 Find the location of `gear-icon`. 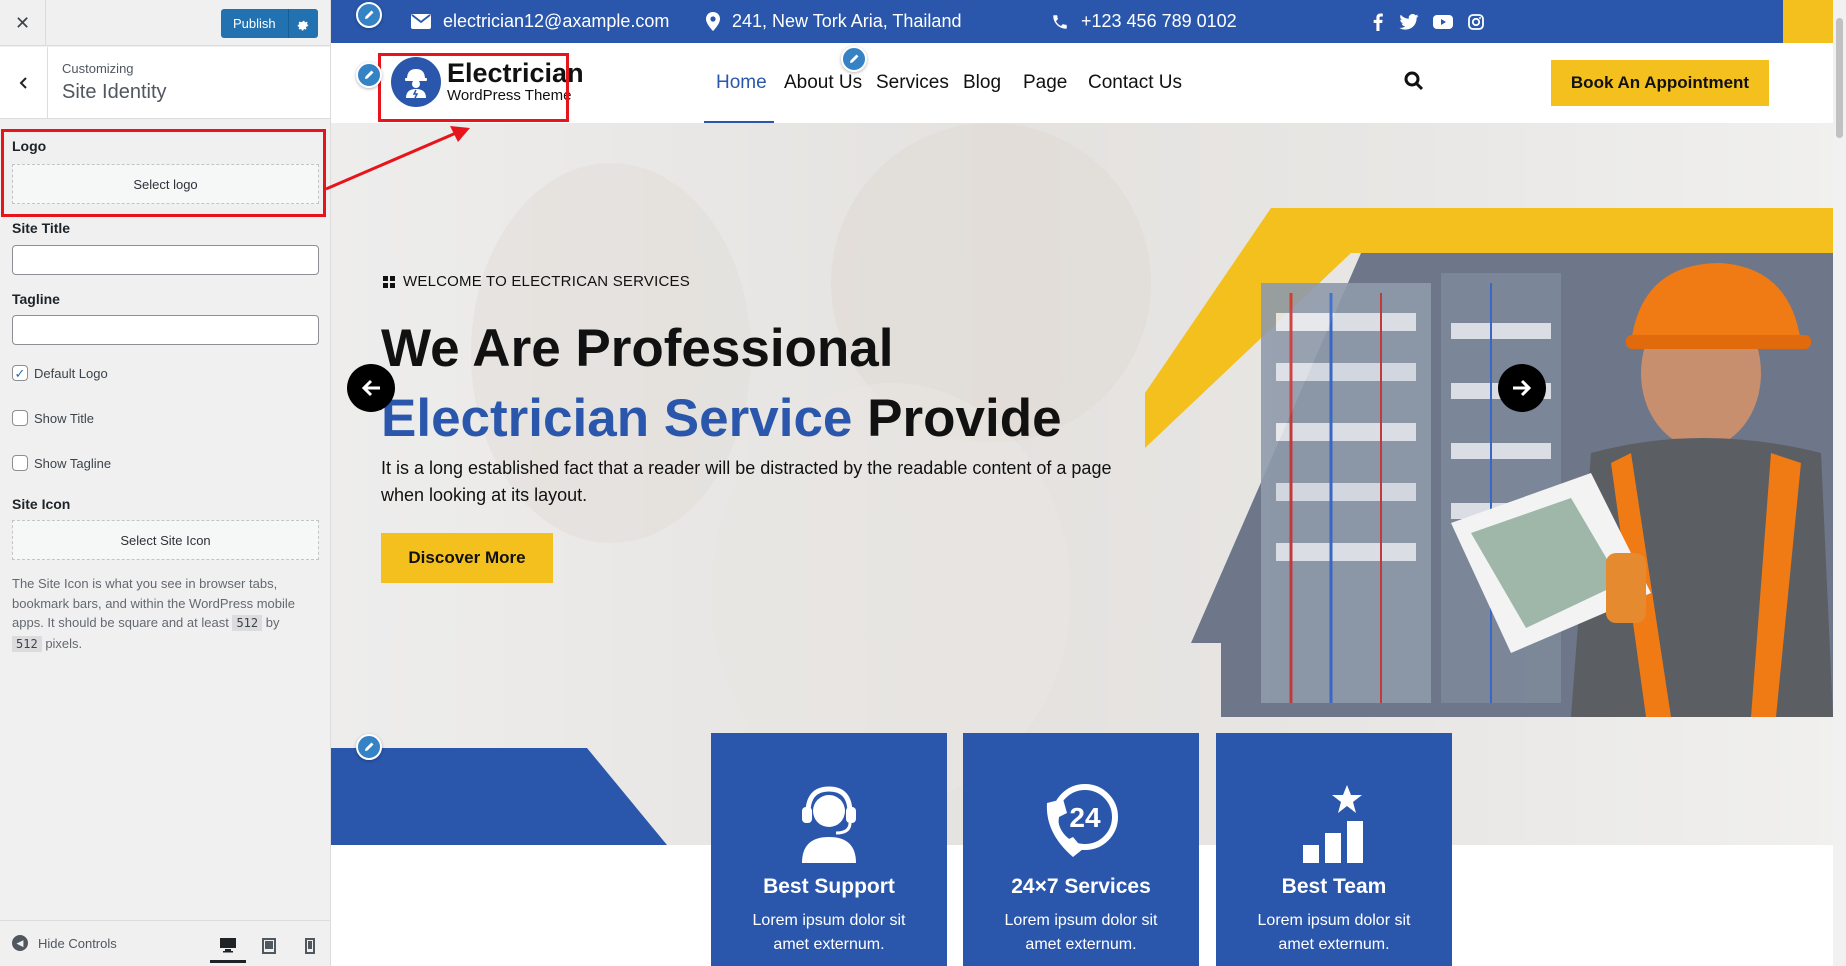

gear-icon is located at coordinates (303, 25).